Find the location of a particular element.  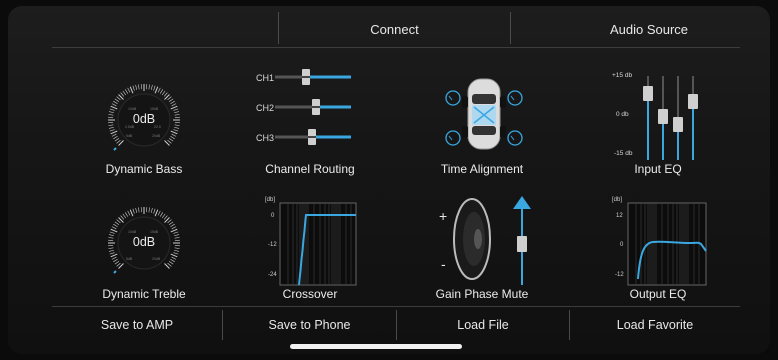

svg-text: [db] is located at coordinates (270, 200).